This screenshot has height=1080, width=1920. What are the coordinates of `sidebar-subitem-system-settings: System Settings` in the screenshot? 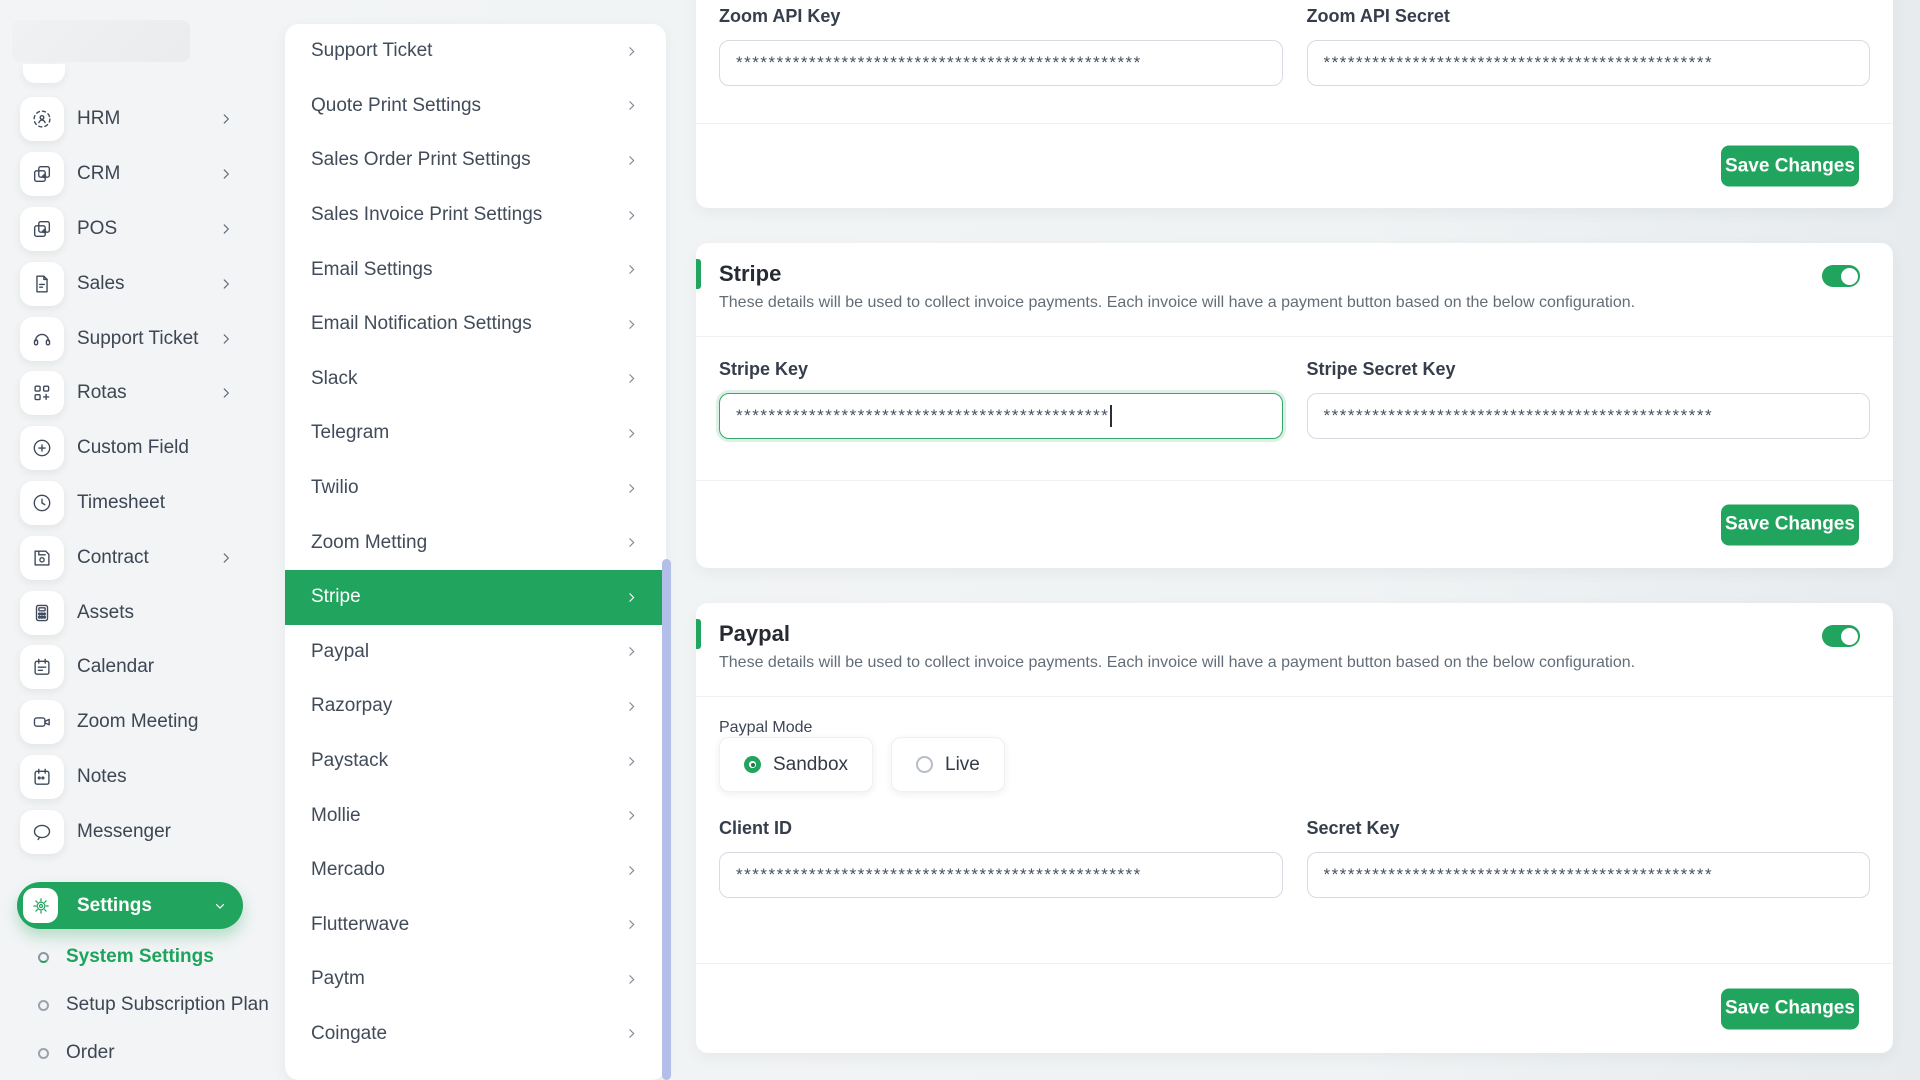 It's located at (142, 957).